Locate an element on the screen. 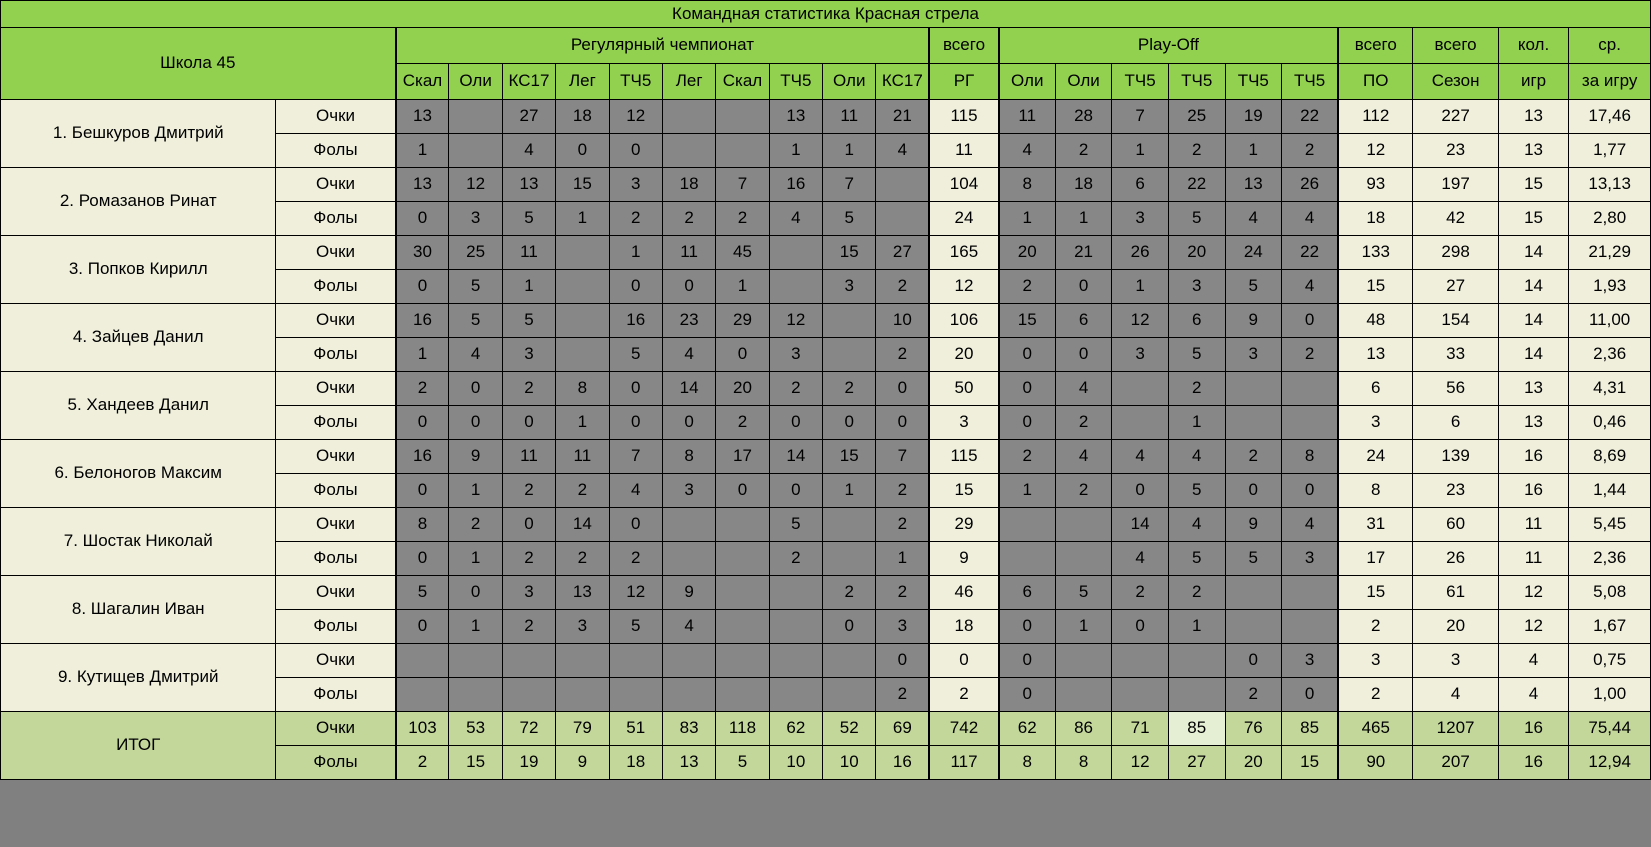 The height and width of the screenshot is (847, 1651). player-name: 7. Шостак Николай is located at coordinates (138, 541).